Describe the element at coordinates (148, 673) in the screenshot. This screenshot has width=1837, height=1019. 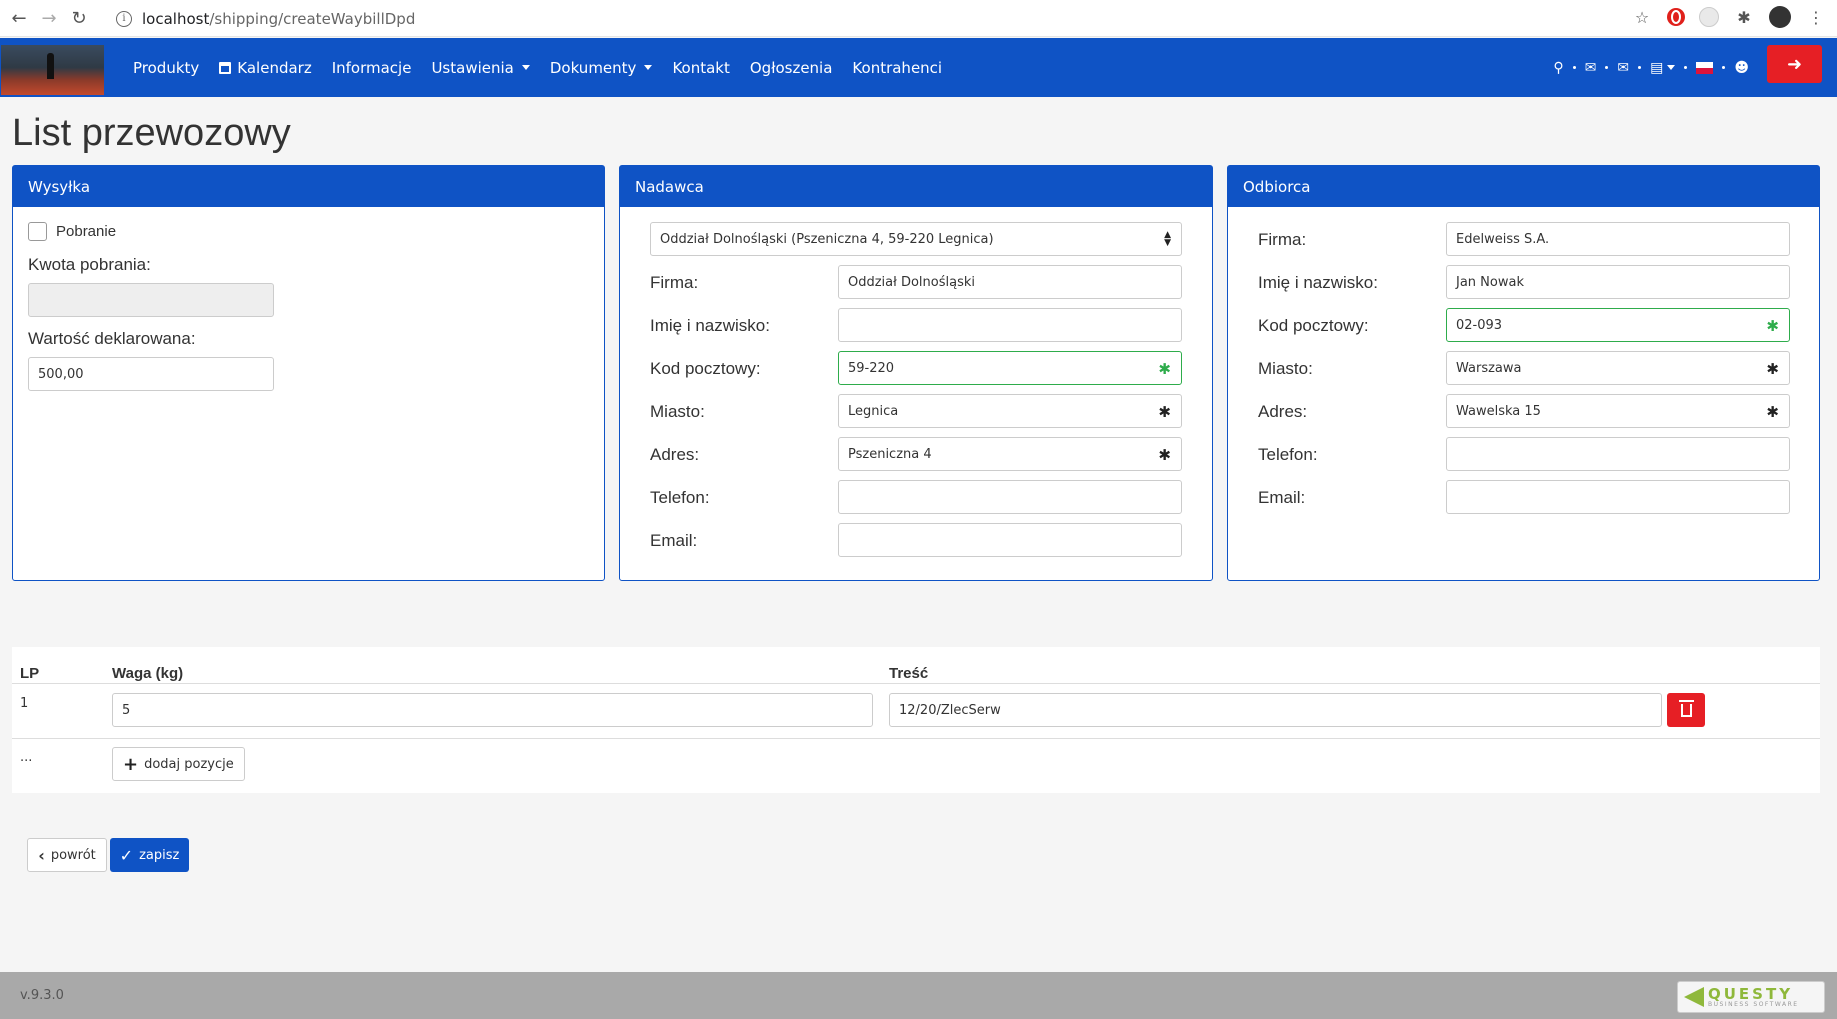
I see `col-weight-header: Waga (kg)` at that location.